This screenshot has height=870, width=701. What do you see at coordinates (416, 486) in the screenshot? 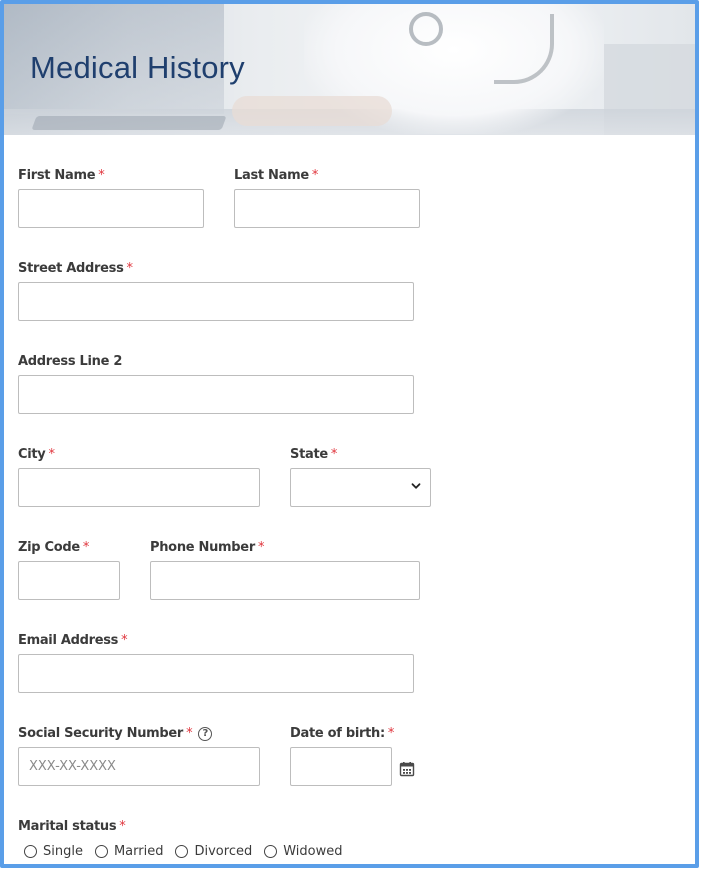
I see `chevron-down-icon` at bounding box center [416, 486].